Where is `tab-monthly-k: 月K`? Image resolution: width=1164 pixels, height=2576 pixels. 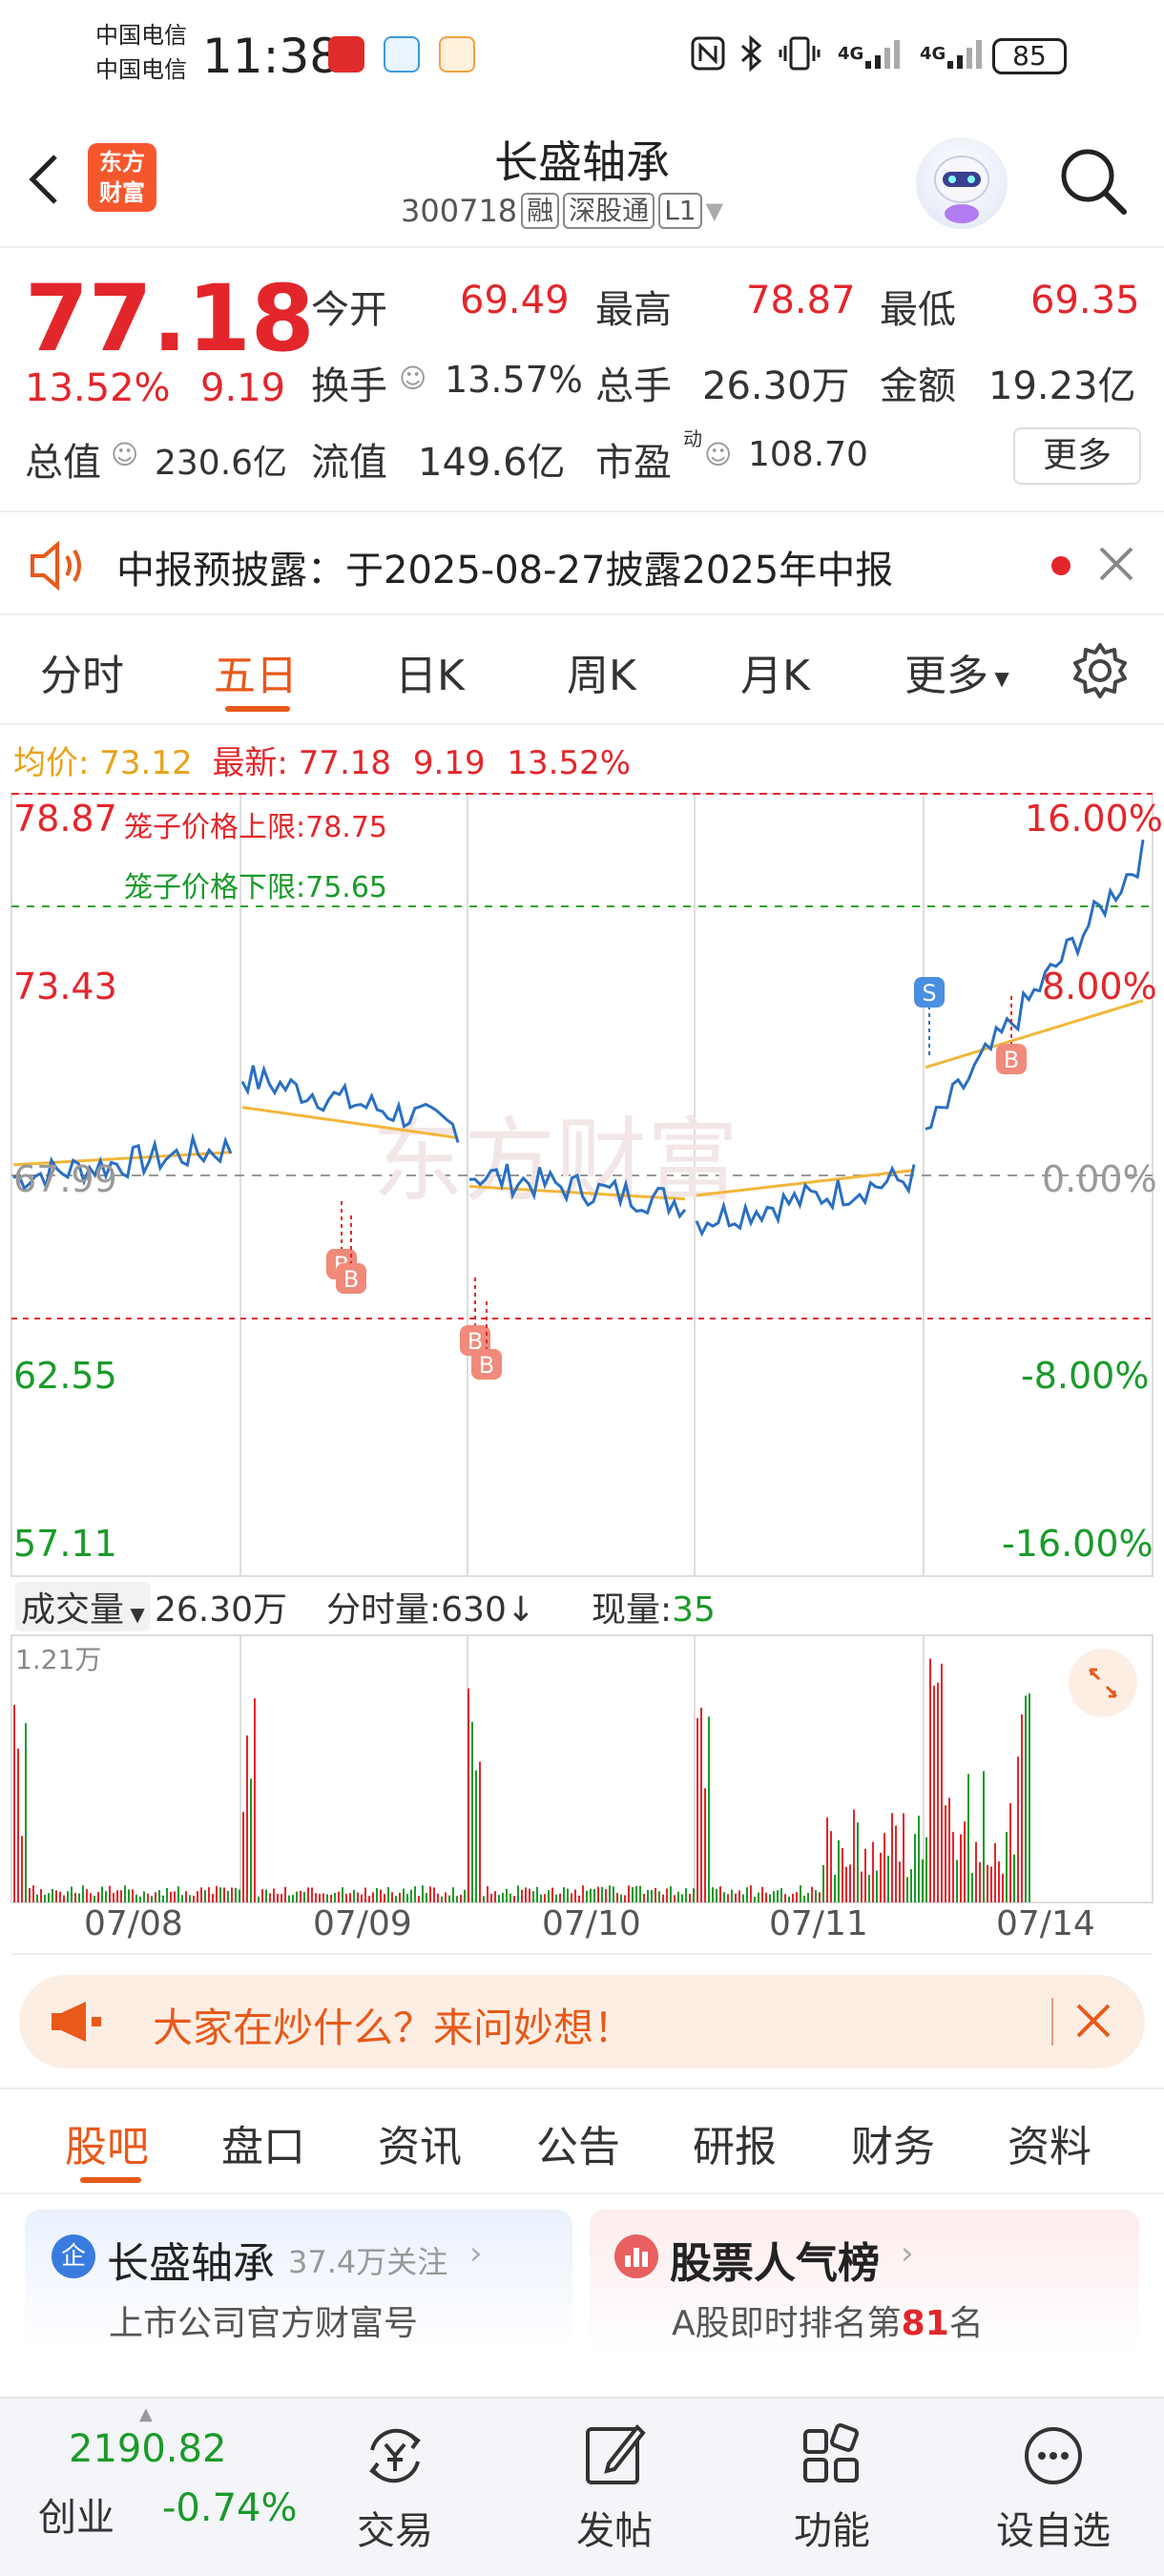
tab-monthly-k: 月K is located at coordinates (775, 671).